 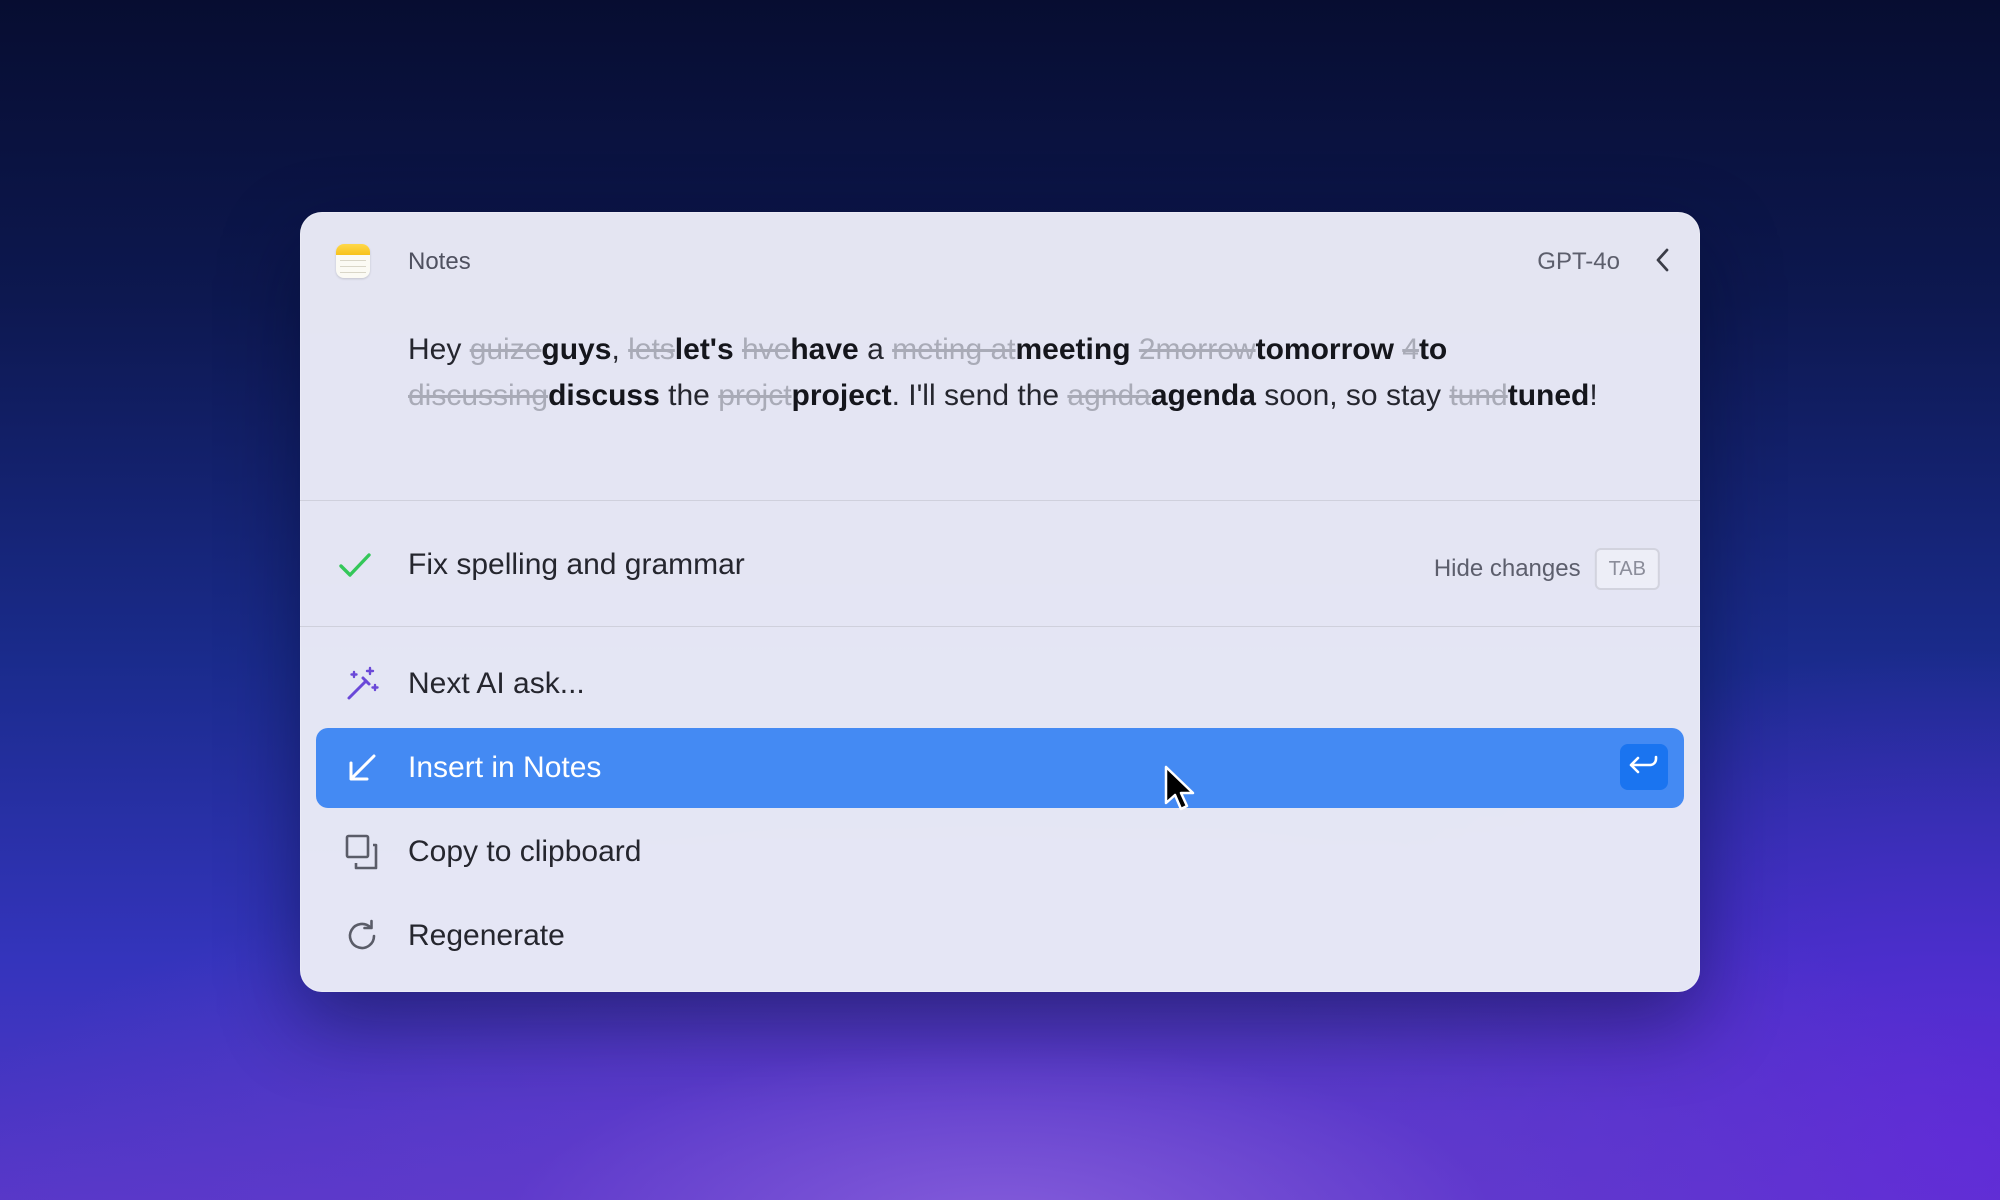 What do you see at coordinates (355, 565) in the screenshot?
I see `checkmark-icon` at bounding box center [355, 565].